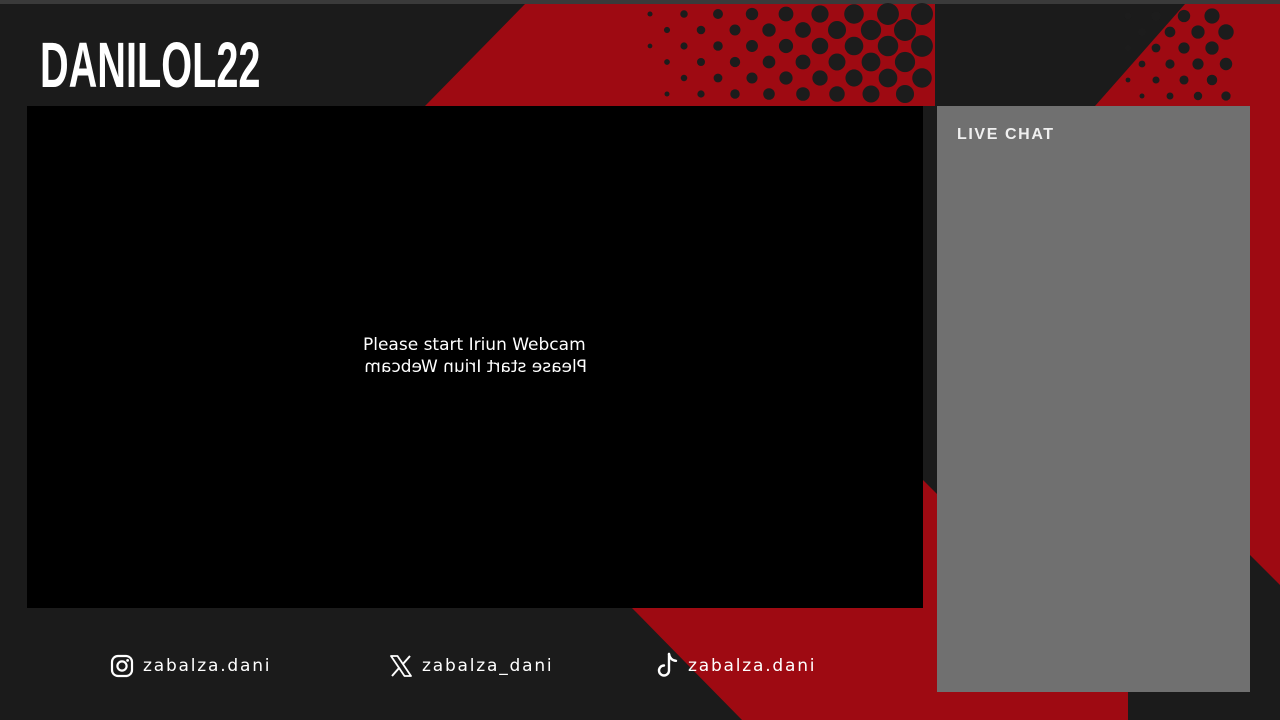 The image size is (1280, 720). What do you see at coordinates (1265, 345) in the screenshot?
I see `red-band-right` at bounding box center [1265, 345].